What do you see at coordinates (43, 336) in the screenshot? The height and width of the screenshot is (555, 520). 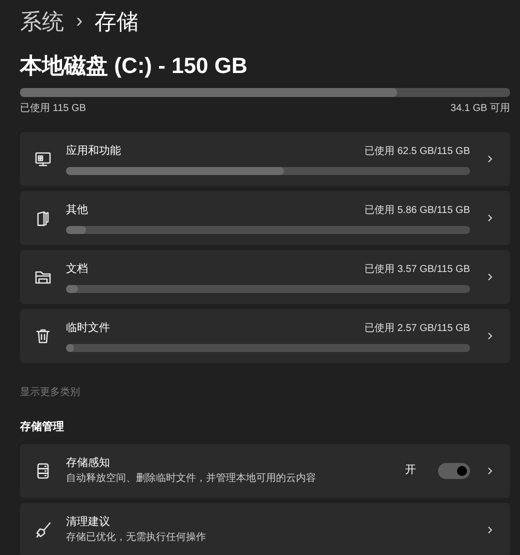 I see `trash-icon` at bounding box center [43, 336].